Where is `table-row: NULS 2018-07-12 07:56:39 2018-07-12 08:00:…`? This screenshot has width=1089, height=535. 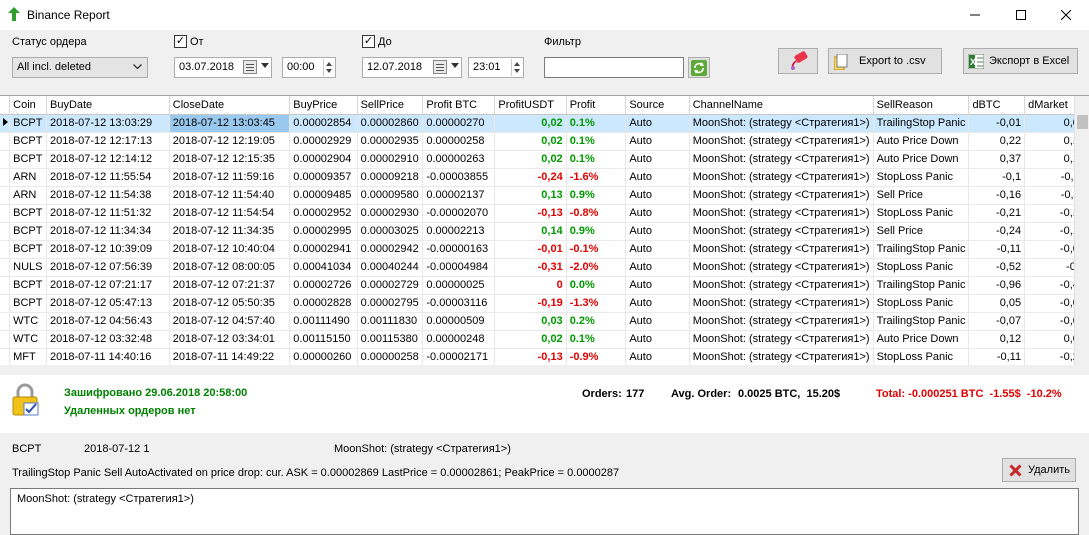 table-row: NULS 2018-07-12 07:56:39 2018-07-12 08:00:… is located at coordinates (544, 267).